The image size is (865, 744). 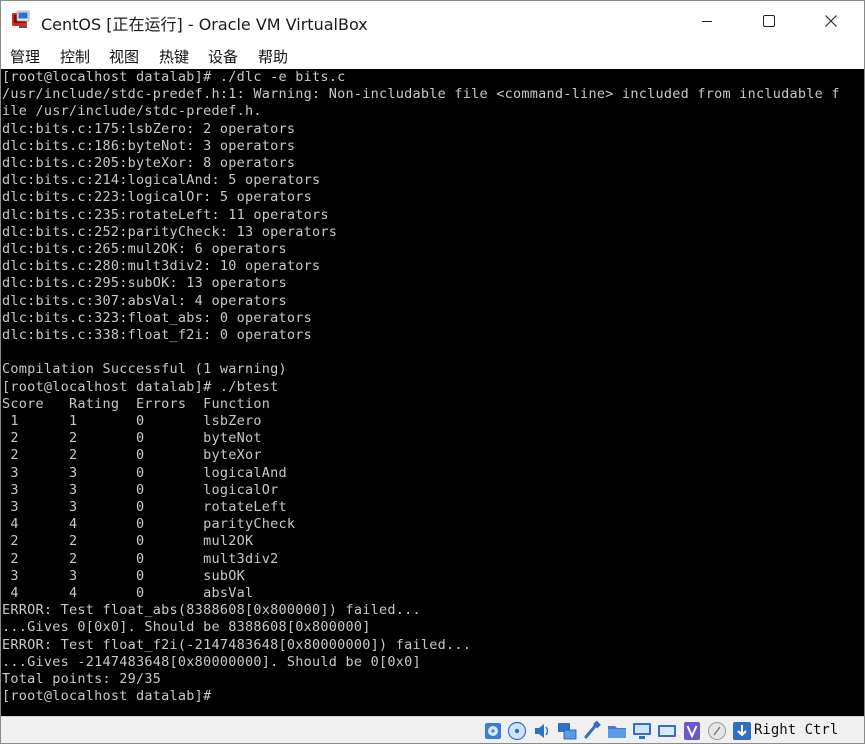 I want to click on terminal-line: 3 3 0 logicalOr, so click(x=140, y=489).